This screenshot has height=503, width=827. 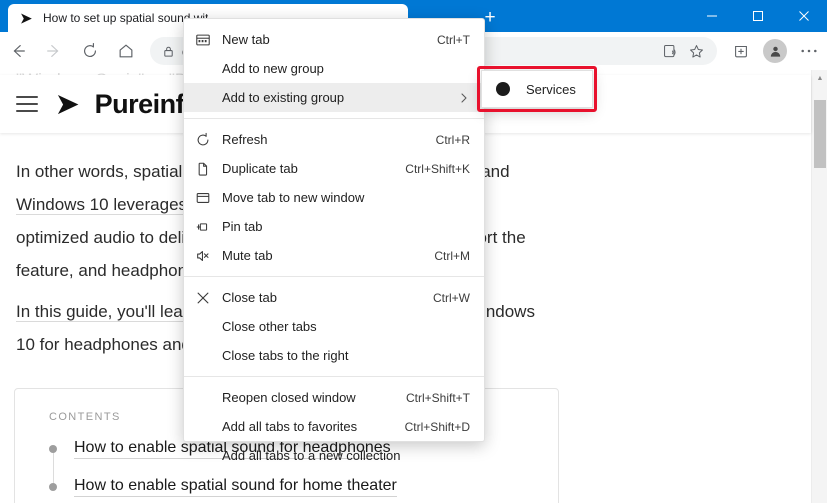 I want to click on menu-item-close-other-tabs: Close other tabs, so click(x=334, y=326).